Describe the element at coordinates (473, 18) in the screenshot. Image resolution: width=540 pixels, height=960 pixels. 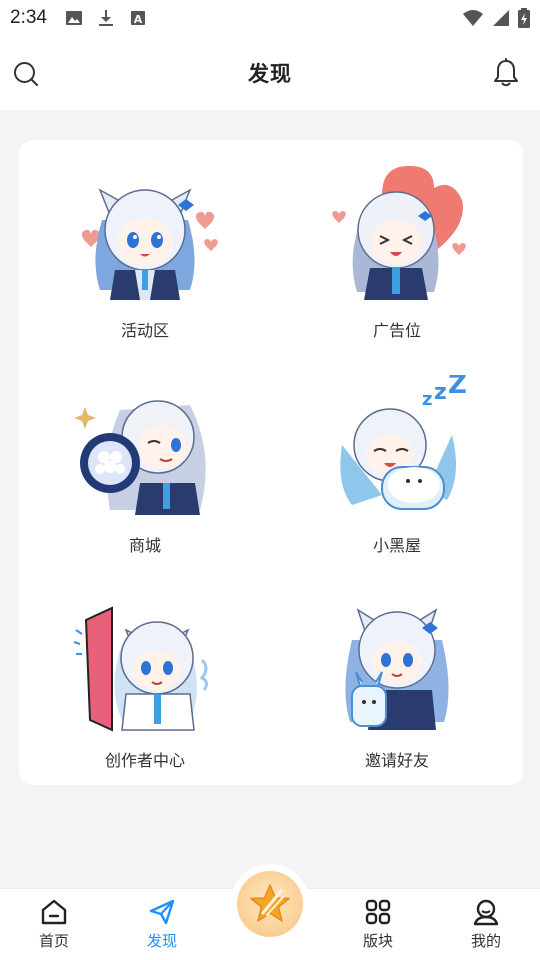
I see `wifi-icon` at that location.